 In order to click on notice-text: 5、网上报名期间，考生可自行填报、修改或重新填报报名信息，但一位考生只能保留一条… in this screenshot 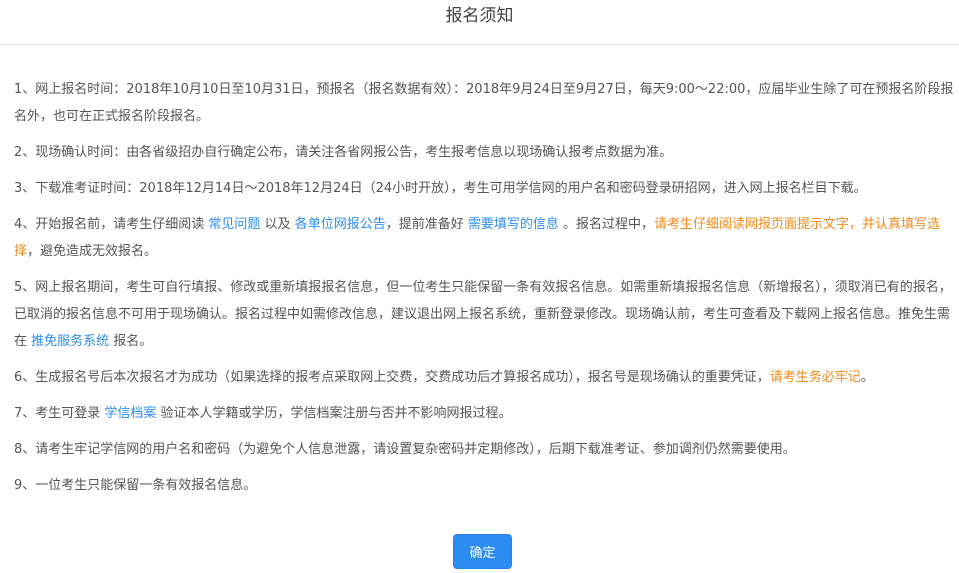, I will do `click(483, 314)`.